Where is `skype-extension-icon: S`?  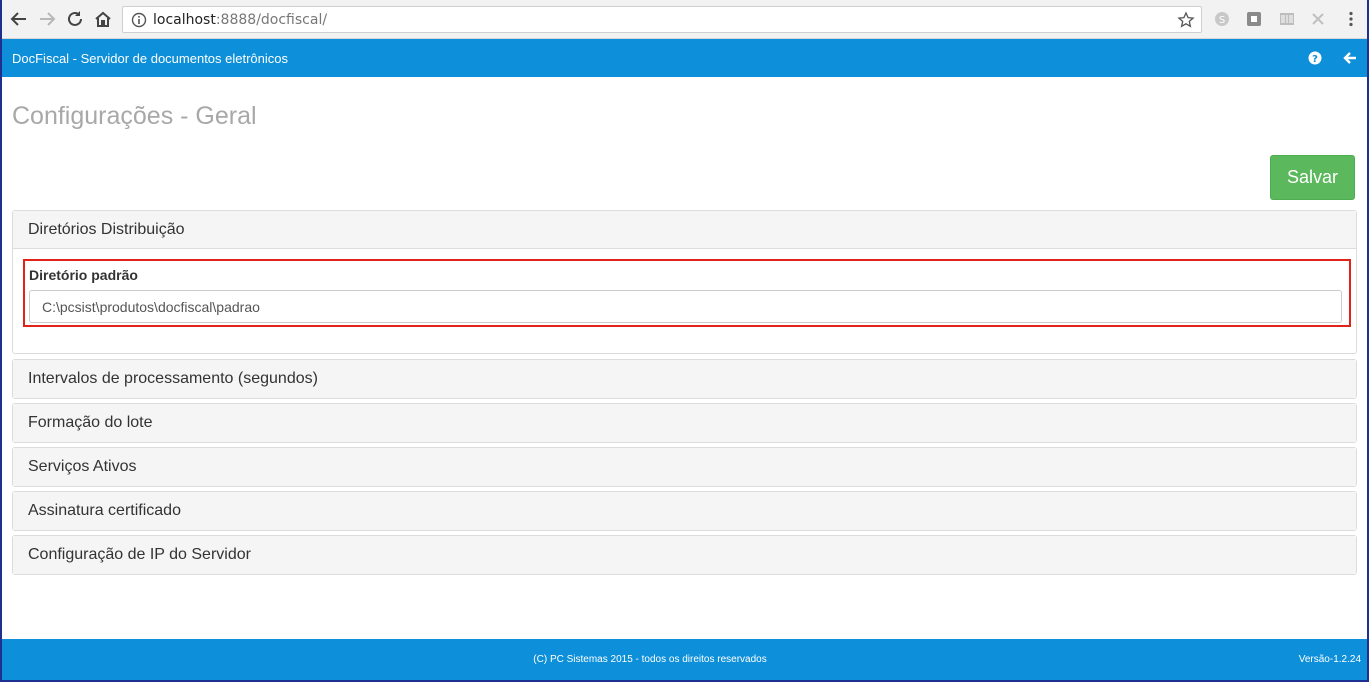
skype-extension-icon: S is located at coordinates (1222, 19).